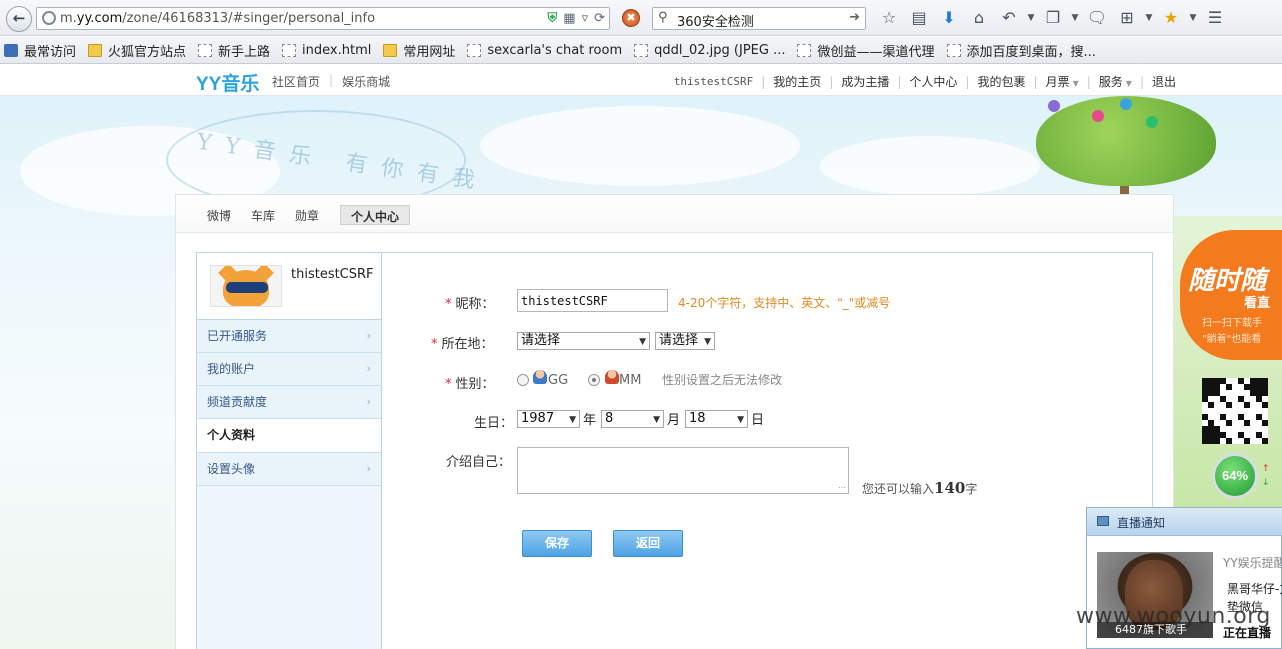  Describe the element at coordinates (1231, 295) in the screenshot. I see `download-app-promo: 随时随 看直 扫一扫下载手 "躺着"也能看` at that location.